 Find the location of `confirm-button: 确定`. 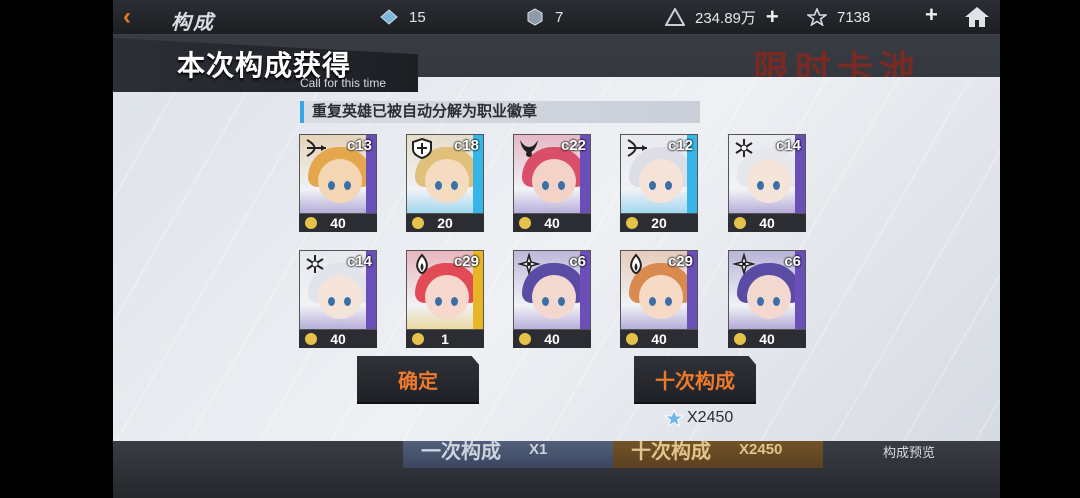

confirm-button: 确定 is located at coordinates (418, 380).